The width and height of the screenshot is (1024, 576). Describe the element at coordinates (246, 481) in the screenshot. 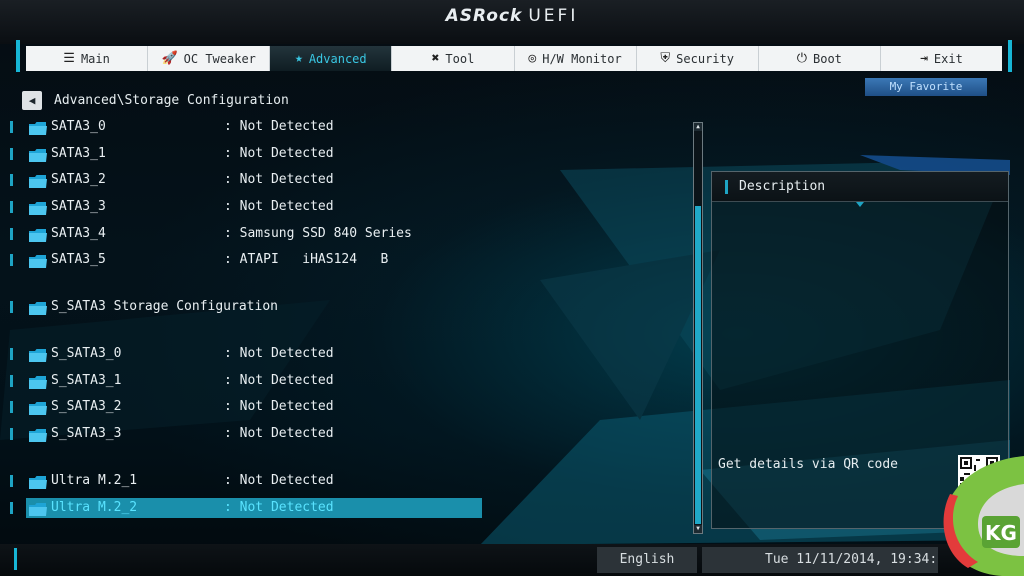

I see `list-item: Ultra M.2_1: Not Detected` at that location.